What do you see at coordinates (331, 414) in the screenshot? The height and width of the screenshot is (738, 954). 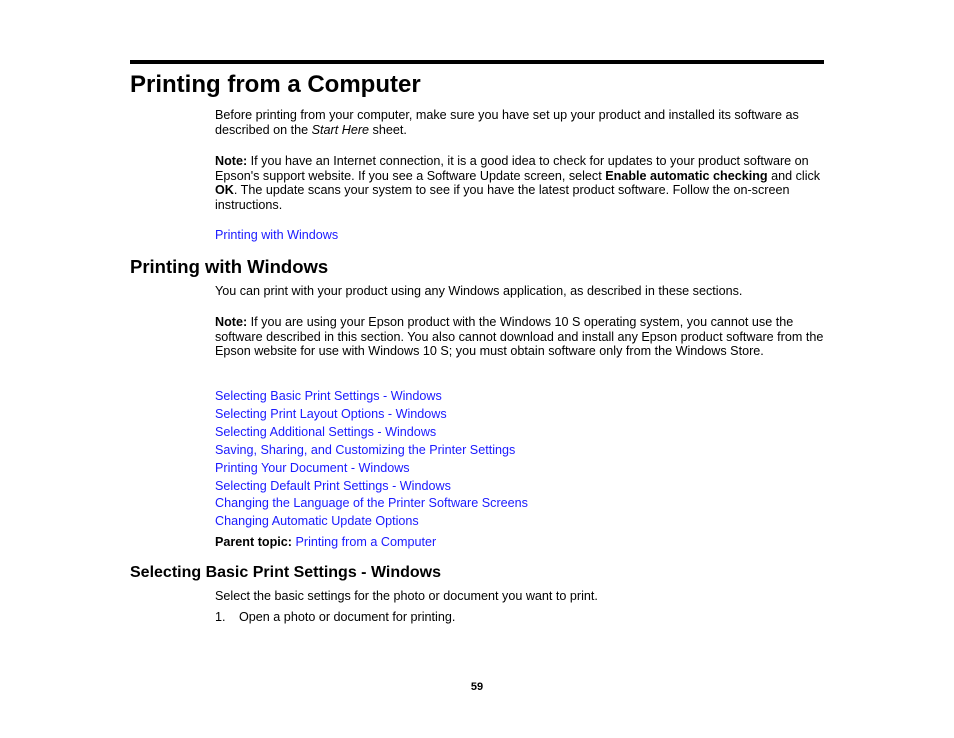 I see `topic-link: Selecting Print Layout Options - Windows` at bounding box center [331, 414].